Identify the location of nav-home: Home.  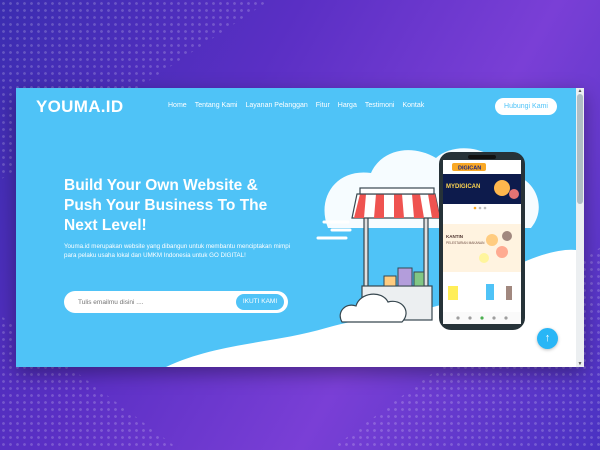
(177, 105).